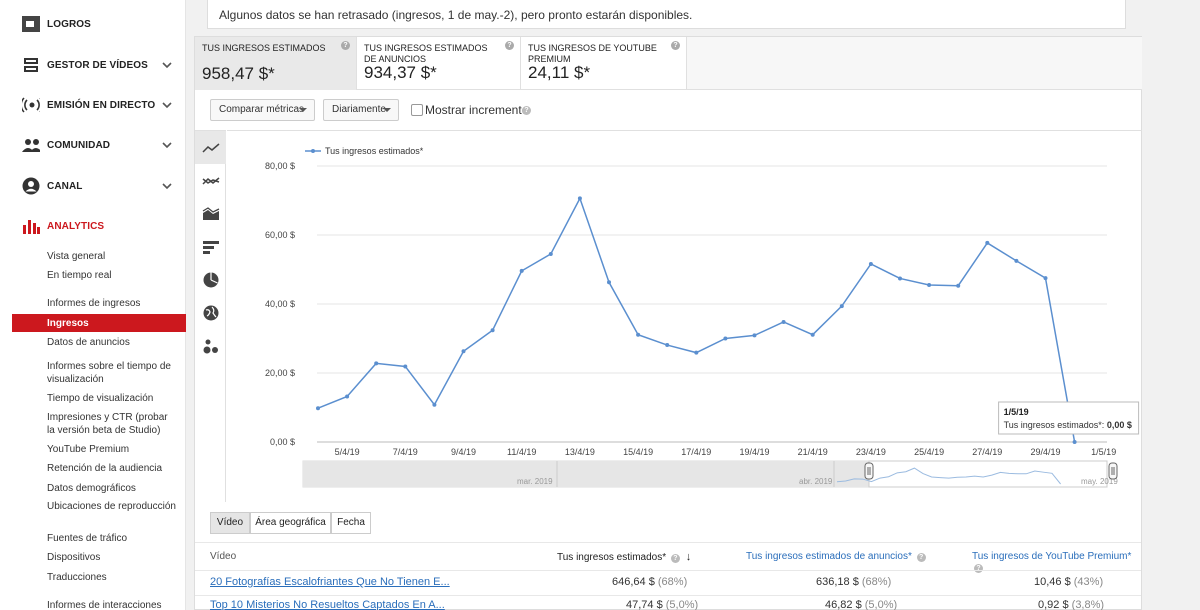 The width and height of the screenshot is (1200, 610). What do you see at coordinates (264, 48) in the screenshot?
I see `metric-title: TUS INGRESOS ESTIMADOS` at bounding box center [264, 48].